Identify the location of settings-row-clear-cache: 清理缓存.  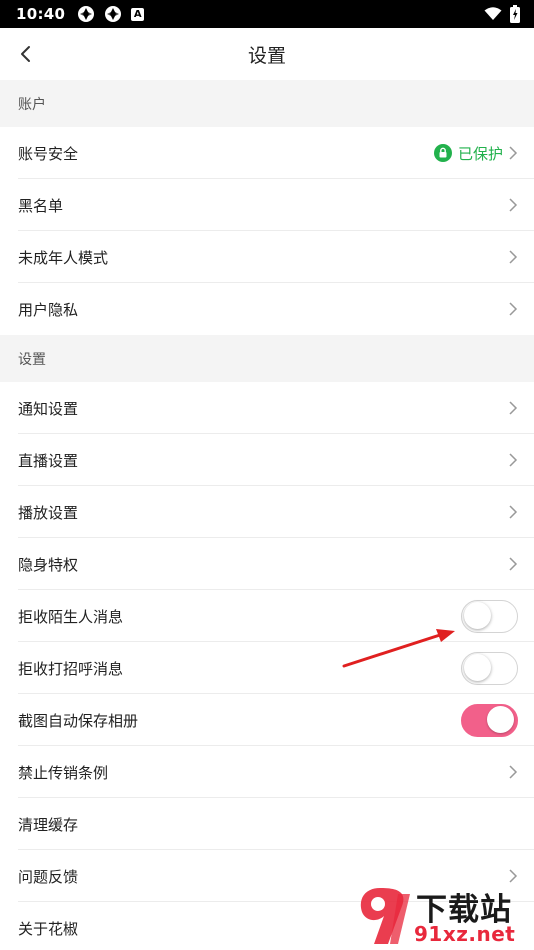
(267, 824).